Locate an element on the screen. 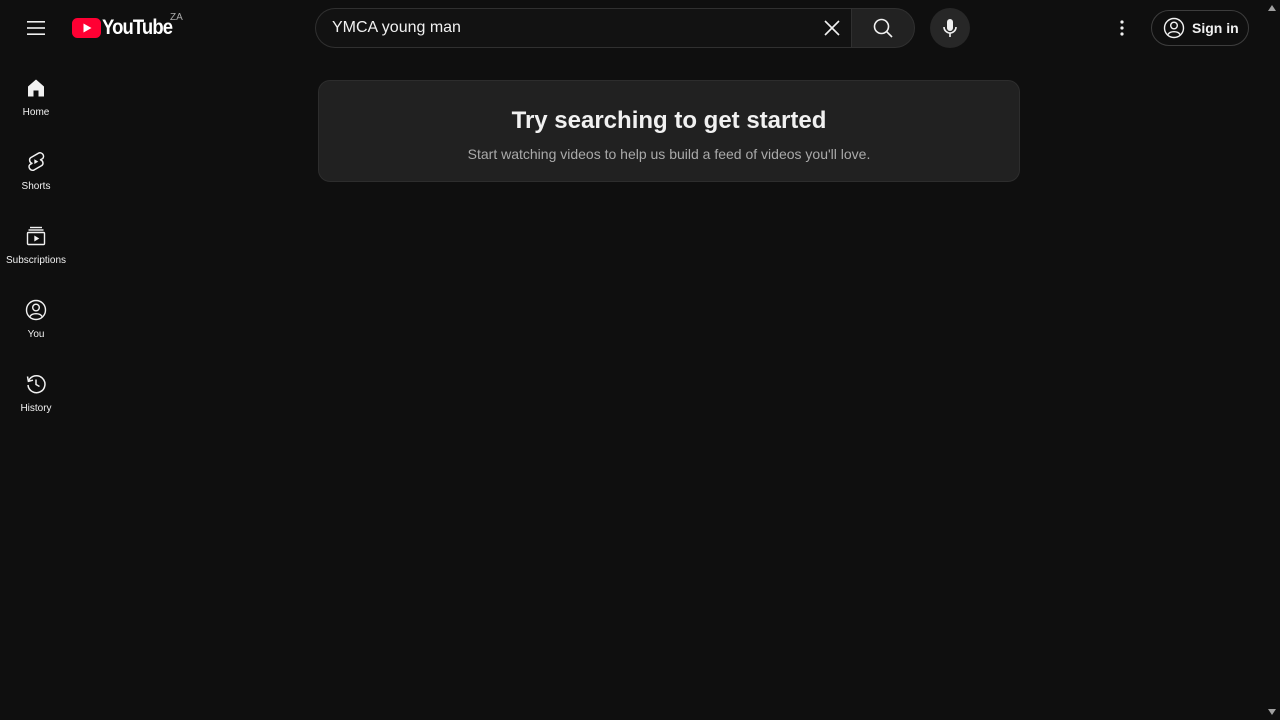 The height and width of the screenshot is (720, 1280). microphone-icon is located at coordinates (950, 28).